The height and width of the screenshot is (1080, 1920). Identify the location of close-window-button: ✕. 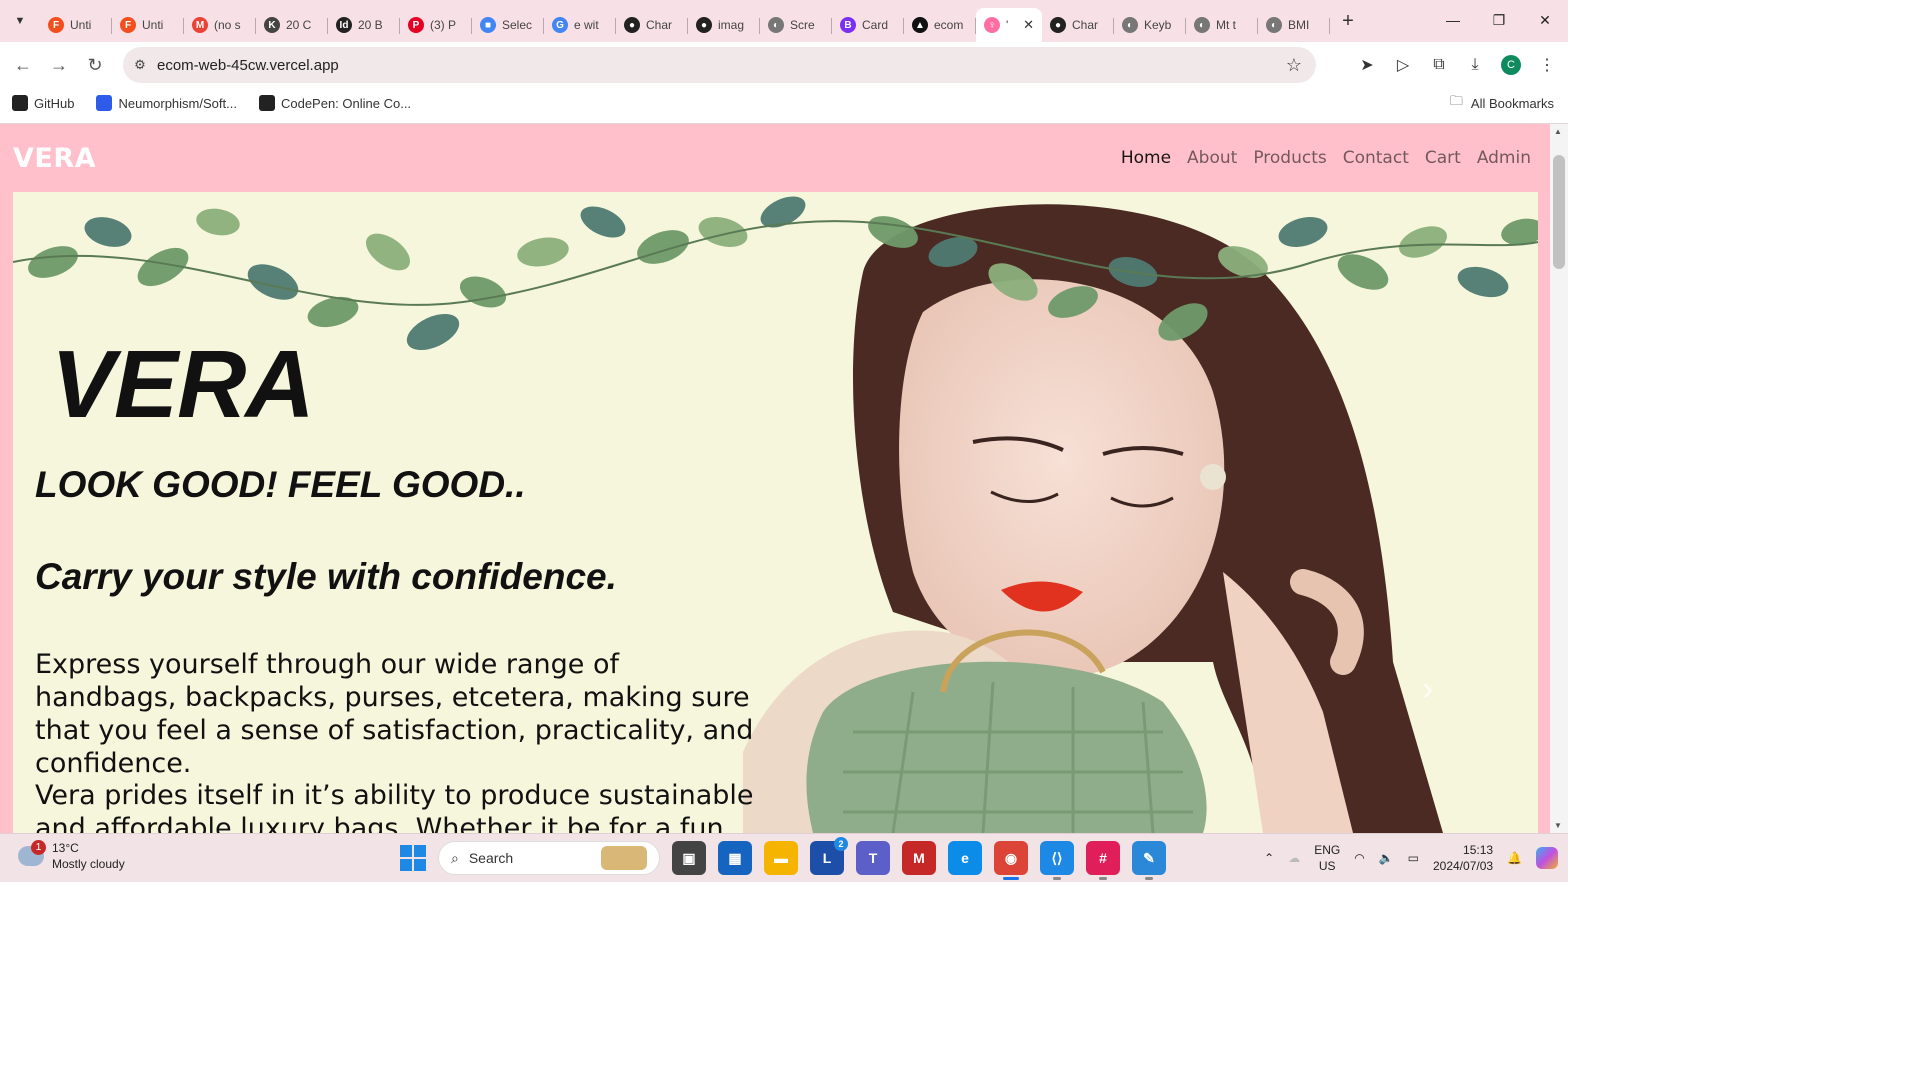
(1545, 20).